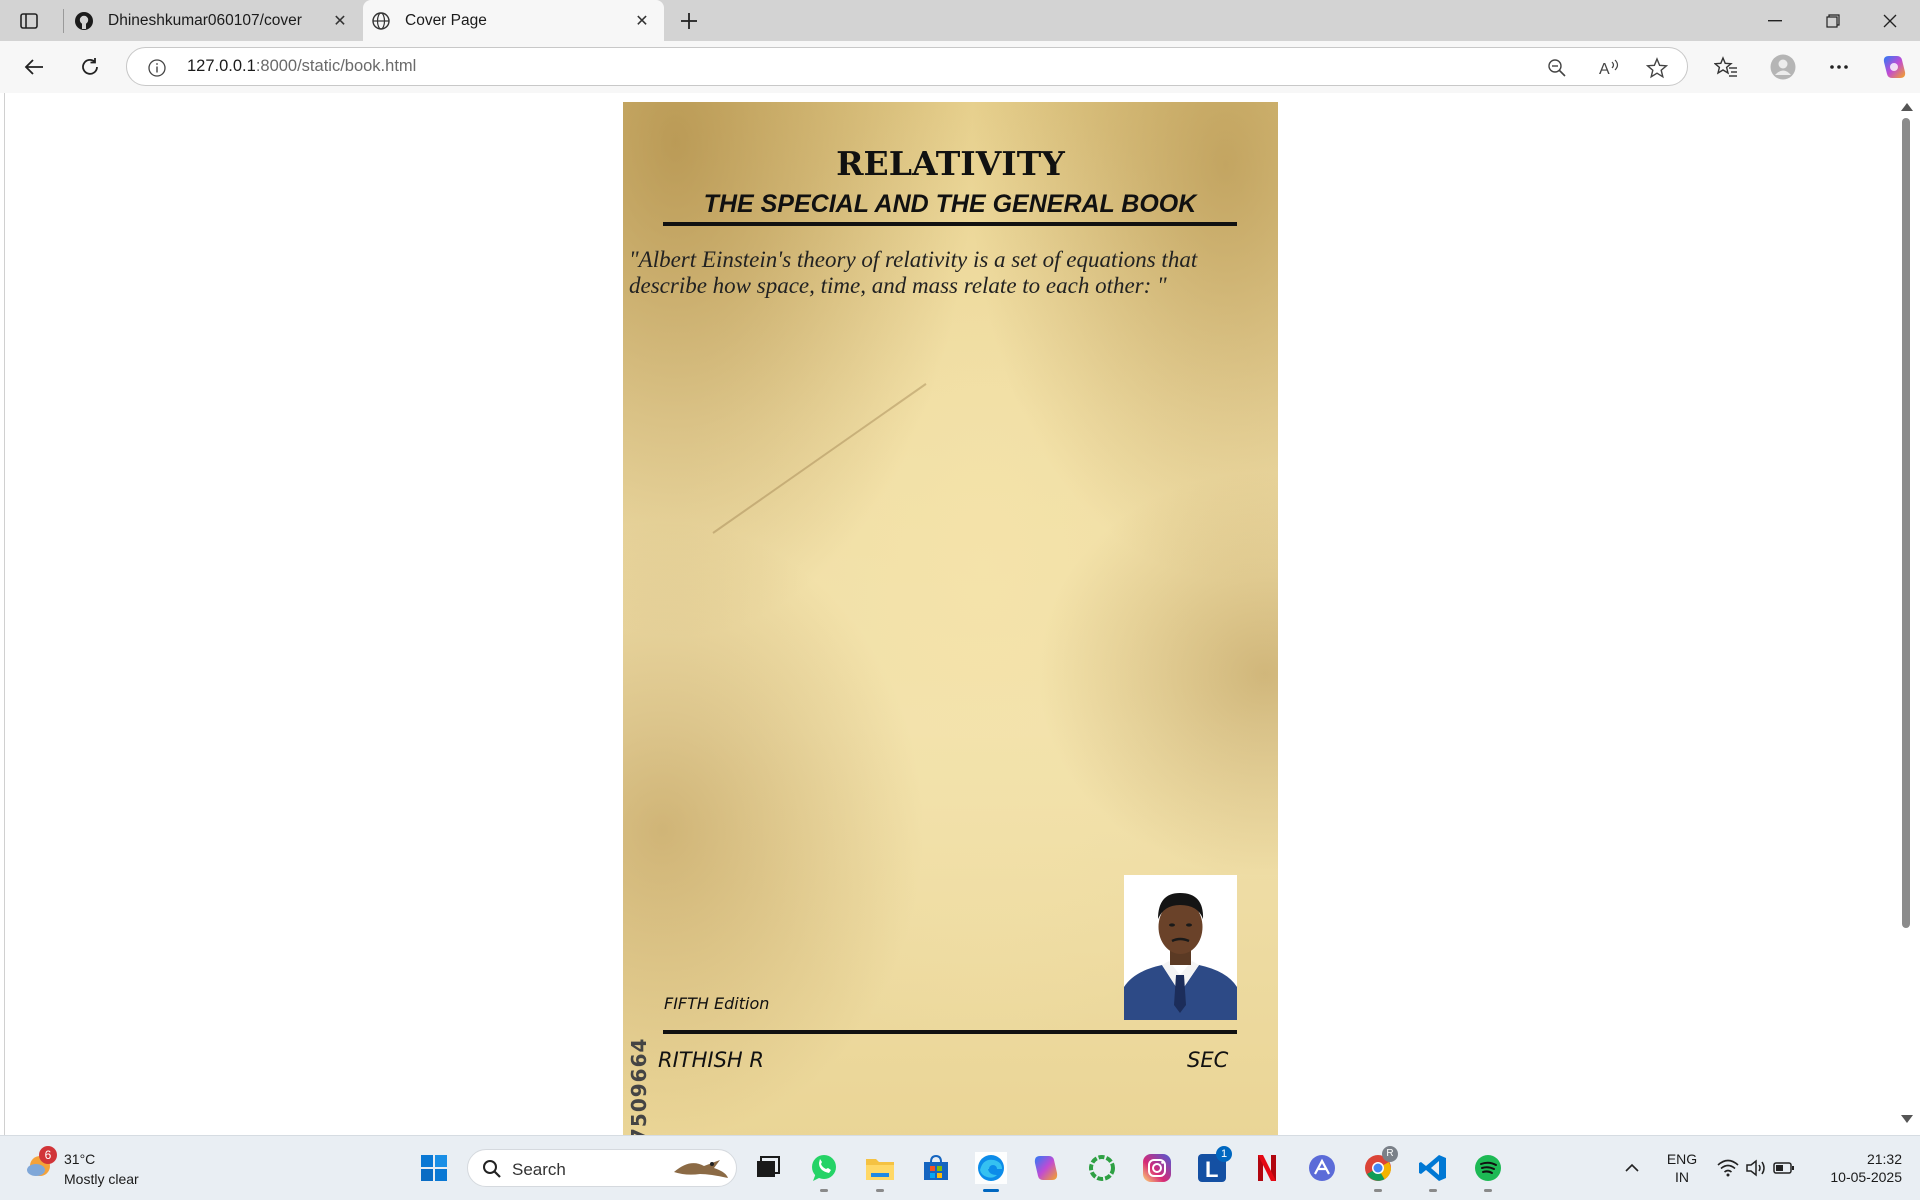  Describe the element at coordinates (1726, 67) in the screenshot. I see `favorites-icon` at that location.